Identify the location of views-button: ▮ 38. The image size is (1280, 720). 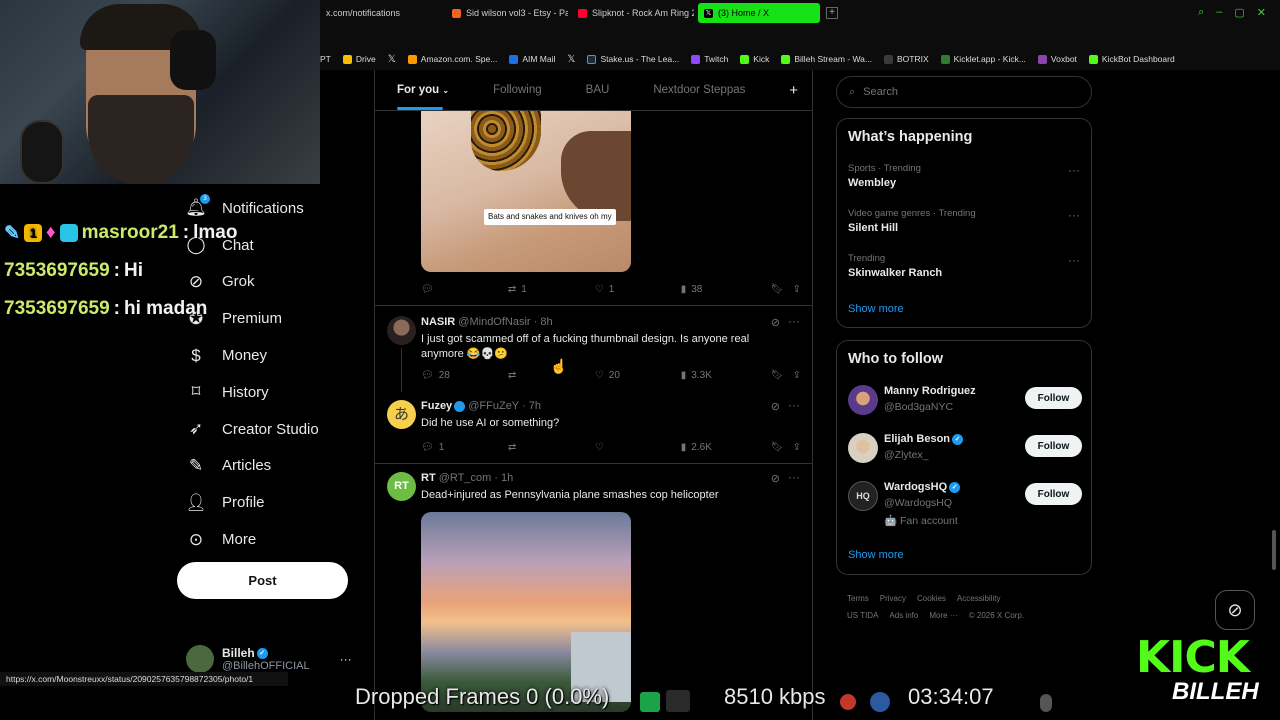
(726, 289).